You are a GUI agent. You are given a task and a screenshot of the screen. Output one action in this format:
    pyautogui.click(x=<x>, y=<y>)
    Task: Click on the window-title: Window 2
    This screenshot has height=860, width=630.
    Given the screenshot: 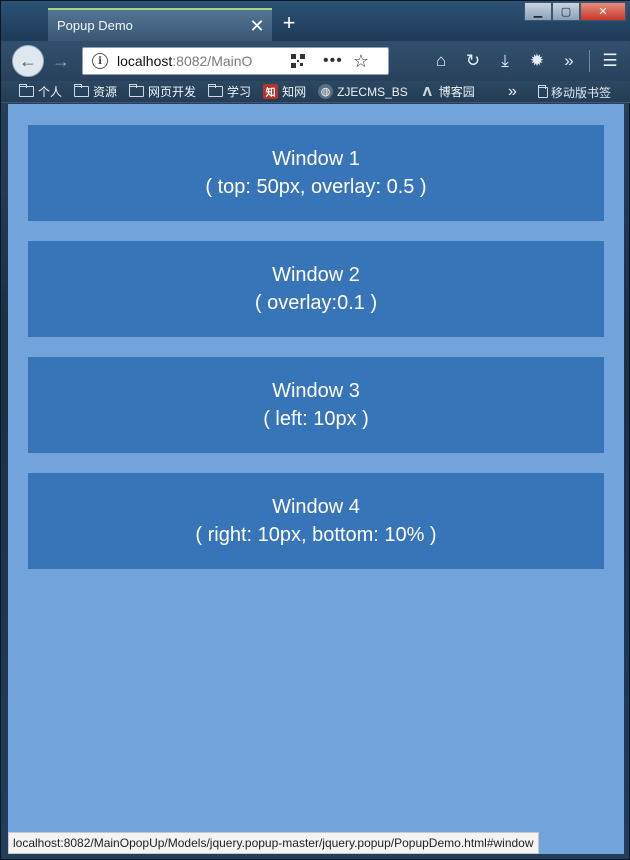 What is the action you would take?
    pyautogui.click(x=316, y=275)
    